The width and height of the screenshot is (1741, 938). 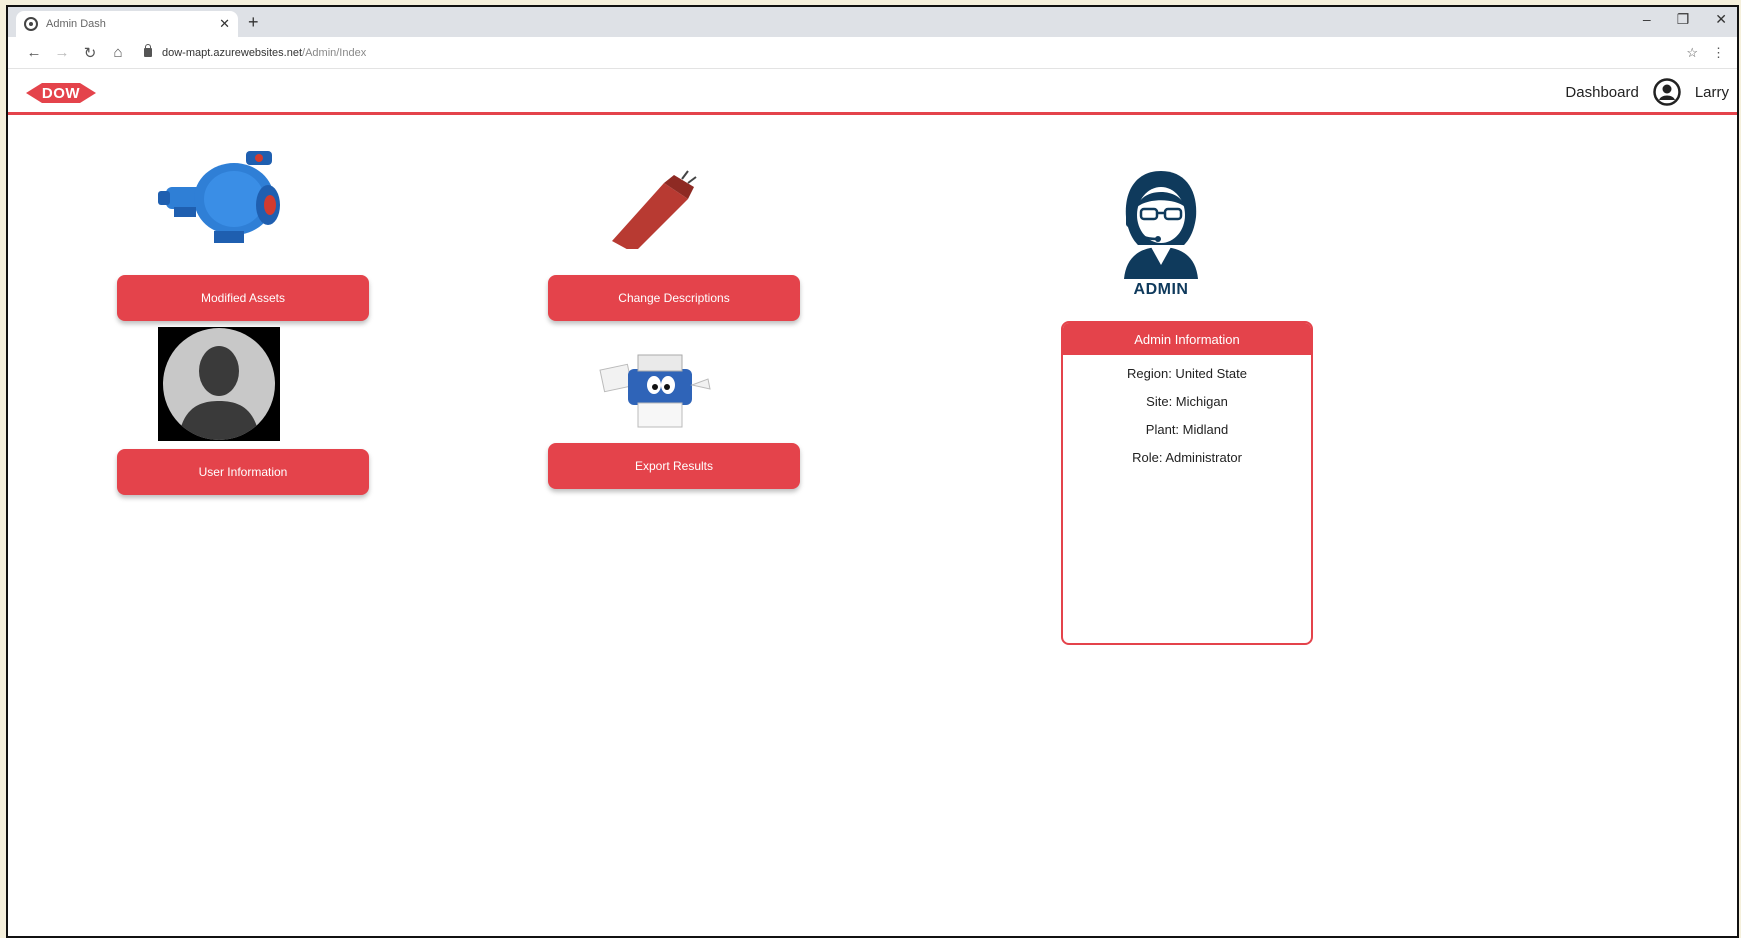 What do you see at coordinates (1601, 92) in the screenshot?
I see `dashboard-link: Dashboard` at bounding box center [1601, 92].